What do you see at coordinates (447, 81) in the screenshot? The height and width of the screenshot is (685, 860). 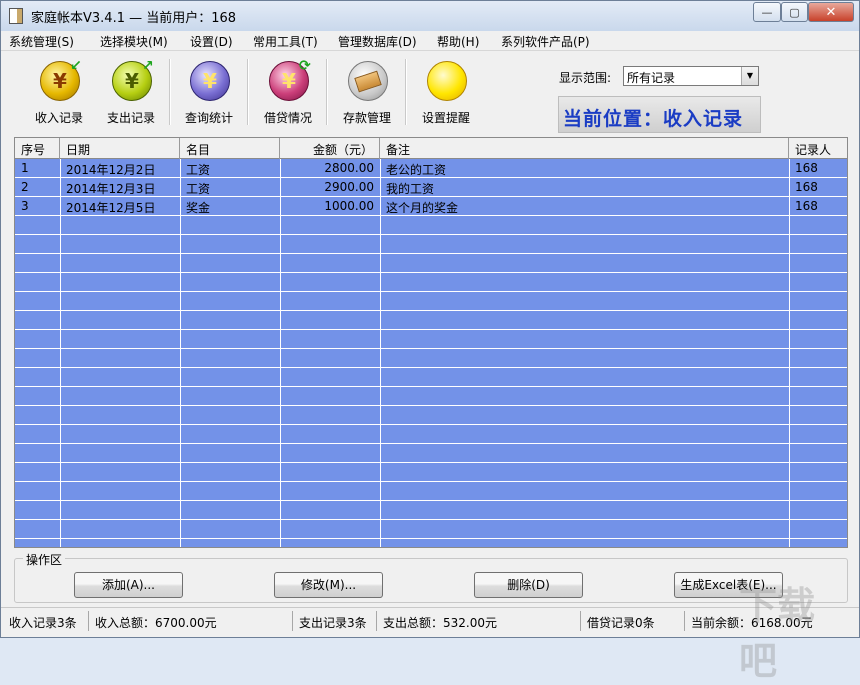 I see `reminder-bulb-icon` at bounding box center [447, 81].